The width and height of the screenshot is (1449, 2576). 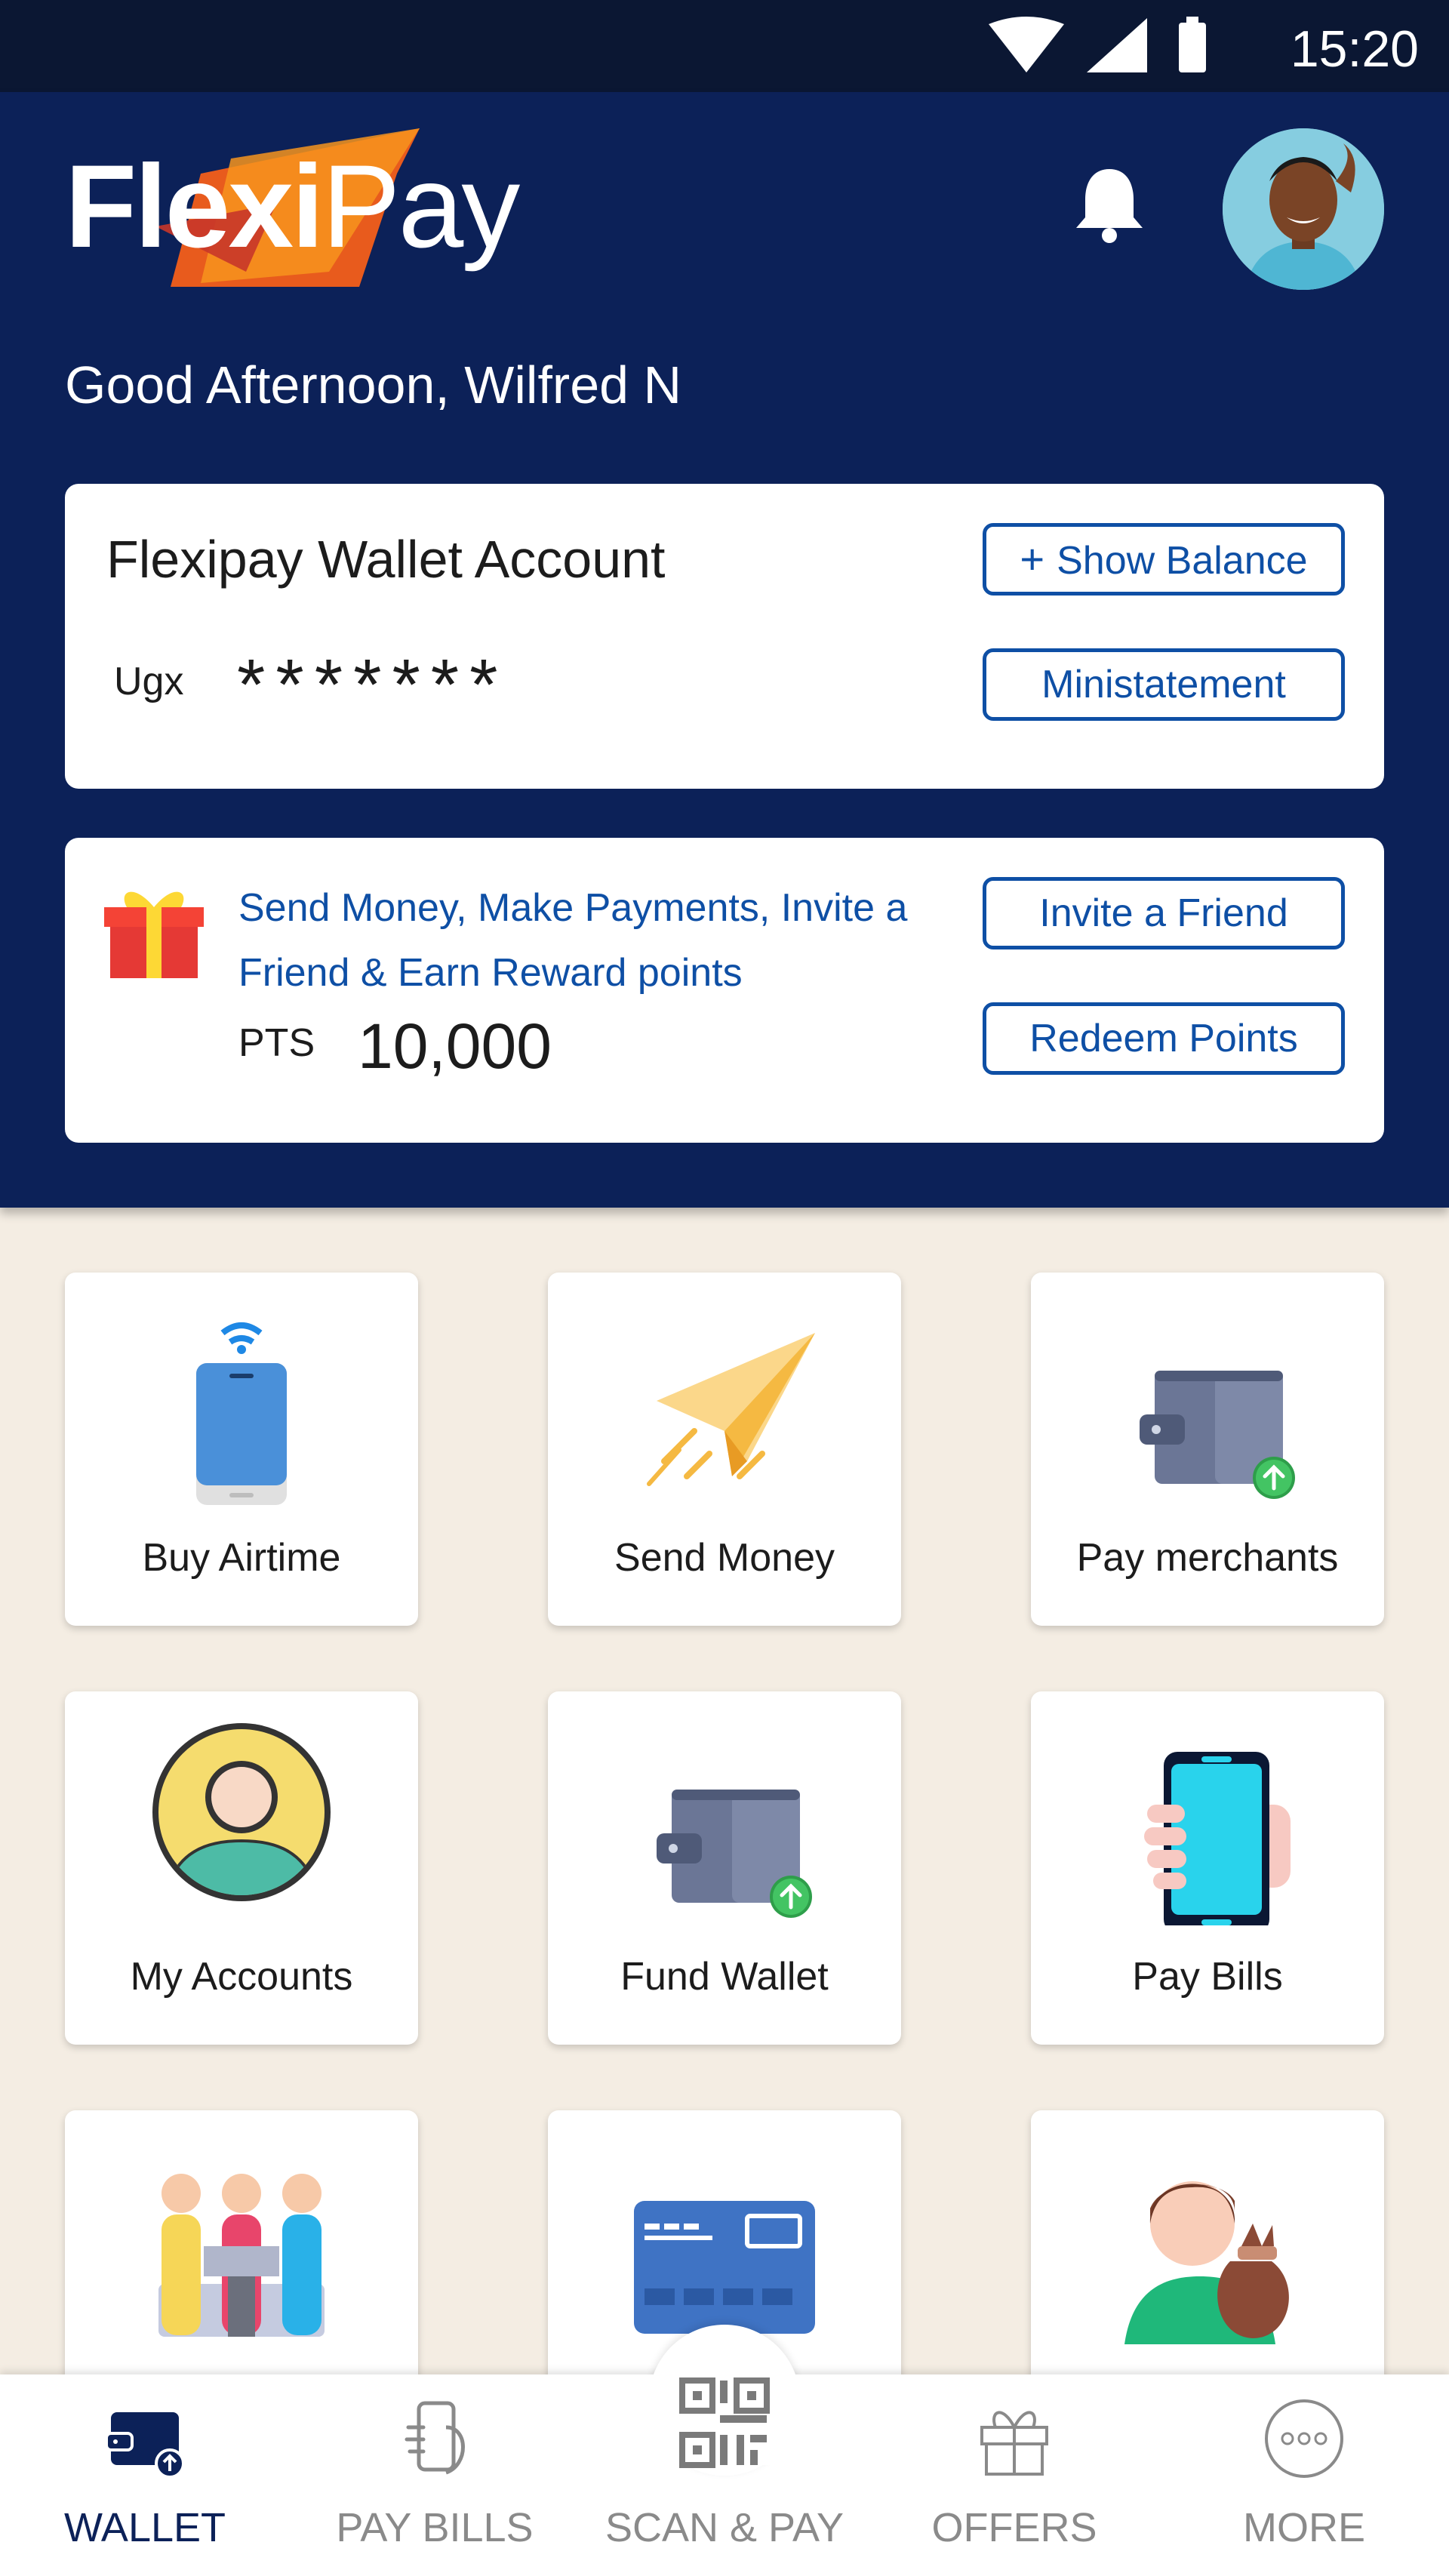 What do you see at coordinates (1182, 561) in the screenshot?
I see `show-balance-label: Show Balance` at bounding box center [1182, 561].